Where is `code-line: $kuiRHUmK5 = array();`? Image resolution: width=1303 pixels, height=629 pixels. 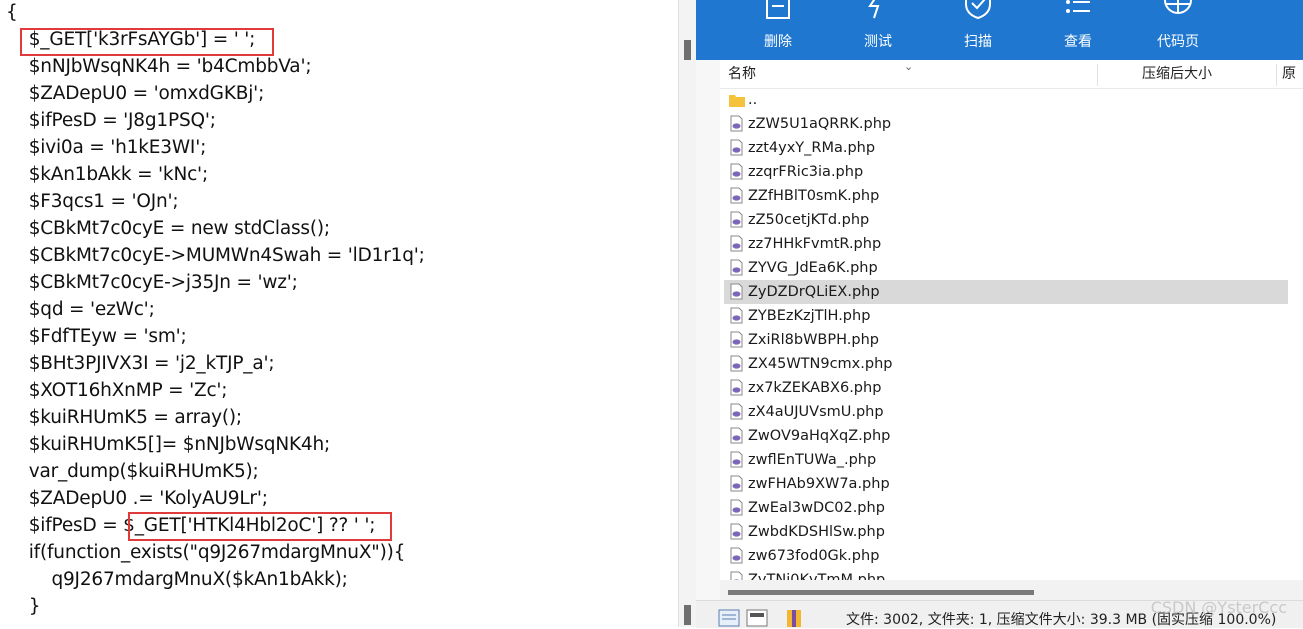
code-line: $kuiRHUmK5 = array(); is located at coordinates (124, 417).